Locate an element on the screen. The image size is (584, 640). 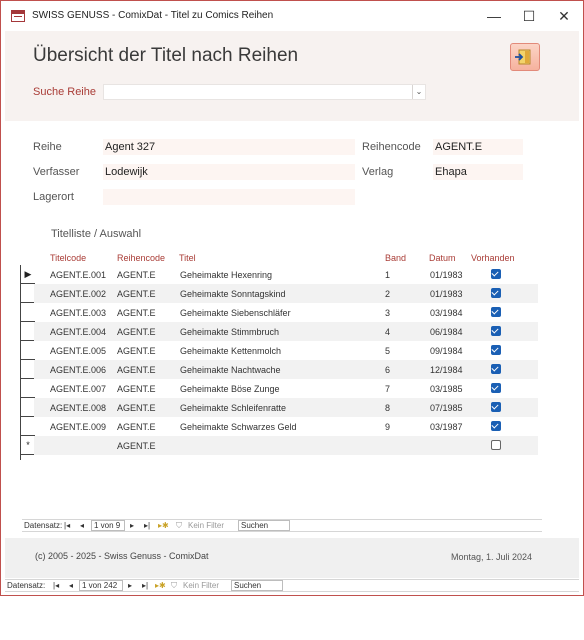
no-filter-button: Kein Filter is located at coordinates (206, 525).